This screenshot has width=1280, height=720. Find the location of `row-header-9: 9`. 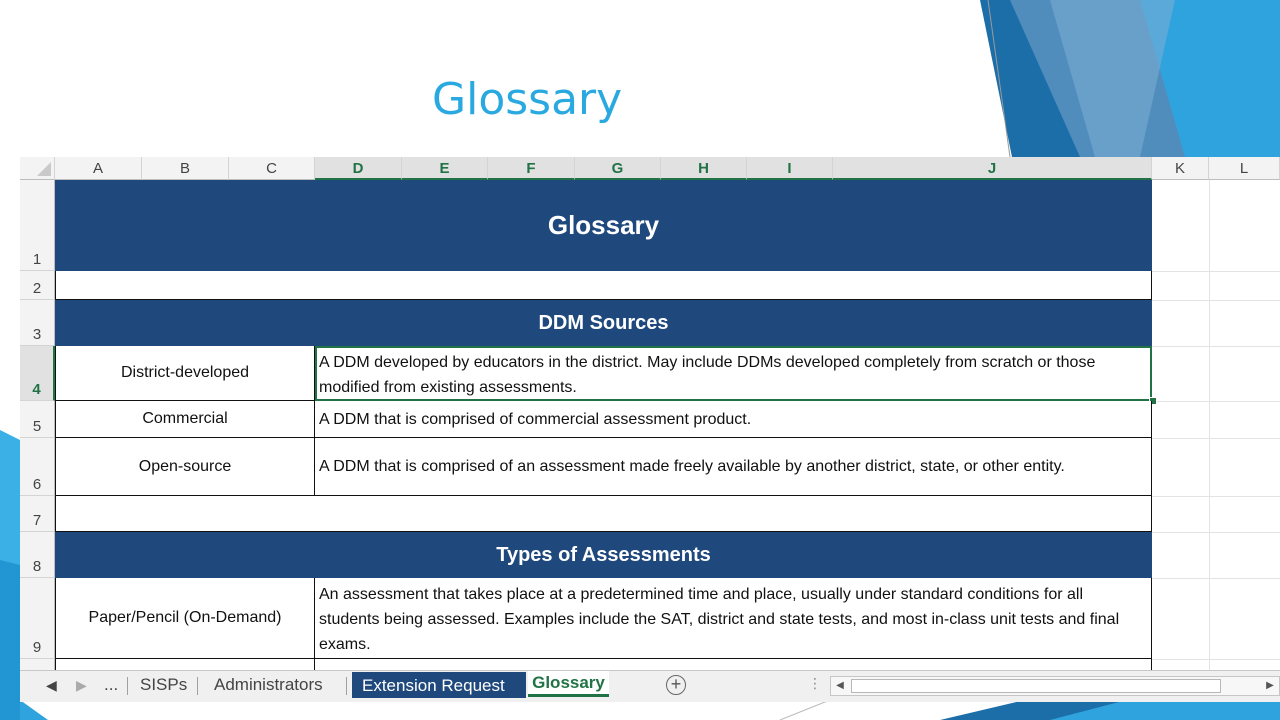

row-header-9: 9 is located at coordinates (37, 618).